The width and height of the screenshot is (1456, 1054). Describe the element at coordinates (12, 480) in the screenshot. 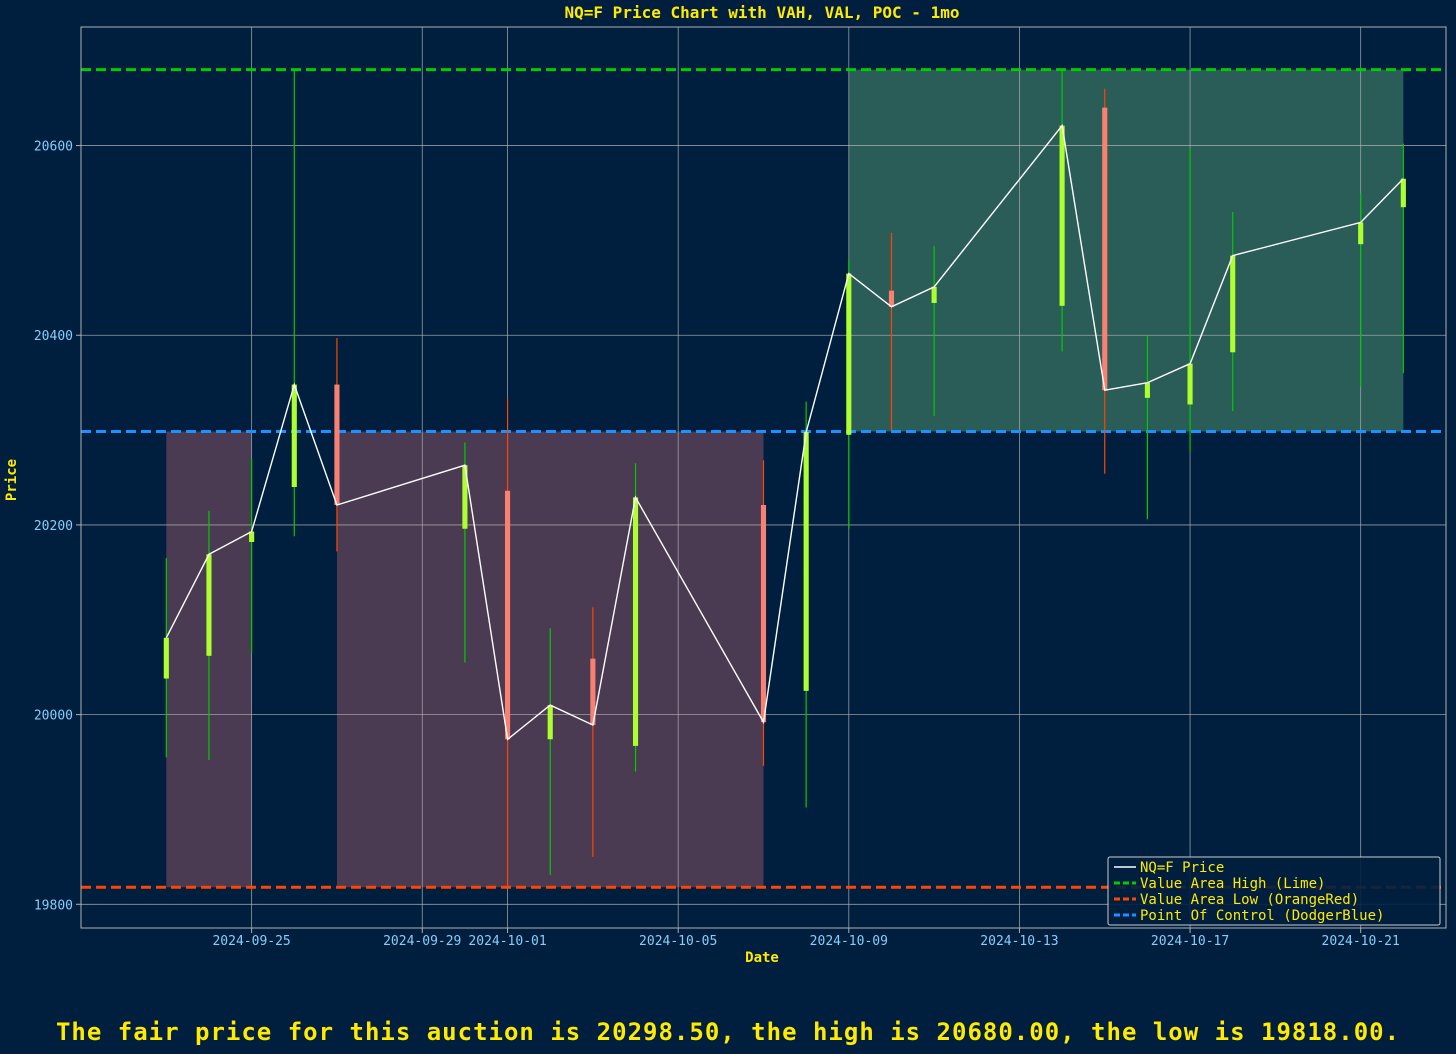

I see `y-axis-label: Price` at that location.